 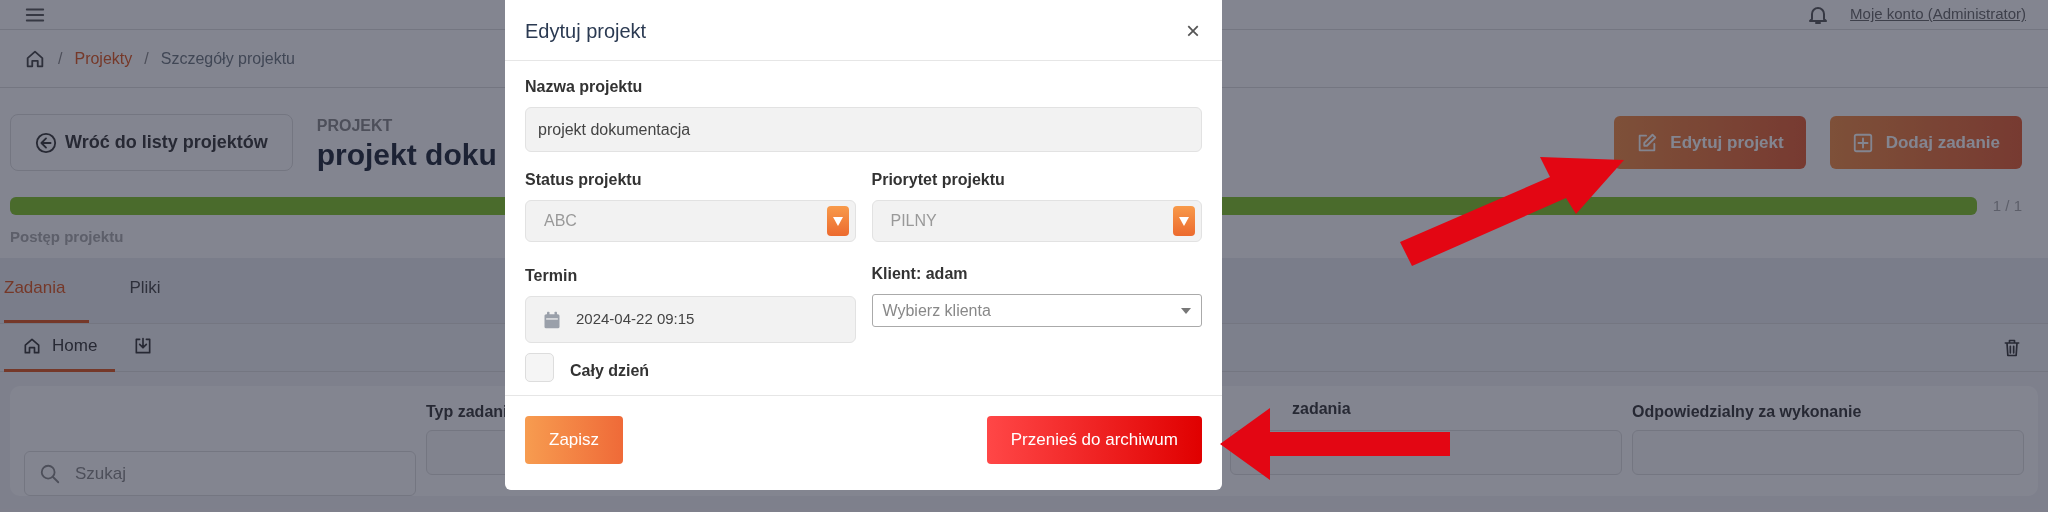 I want to click on checkbox-label: Cały dzień, so click(x=610, y=371).